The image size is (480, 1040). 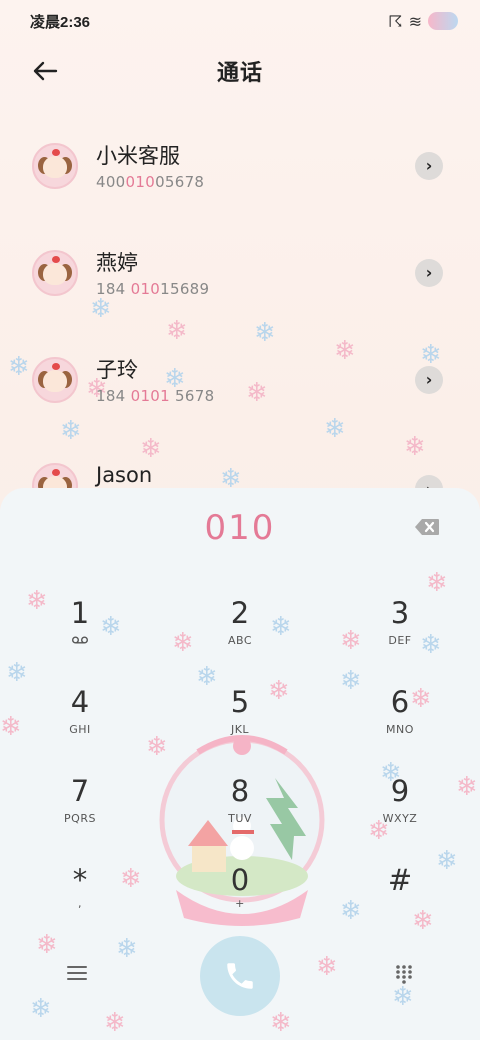 I want to click on arrow-left-icon, so click(x=45, y=71).